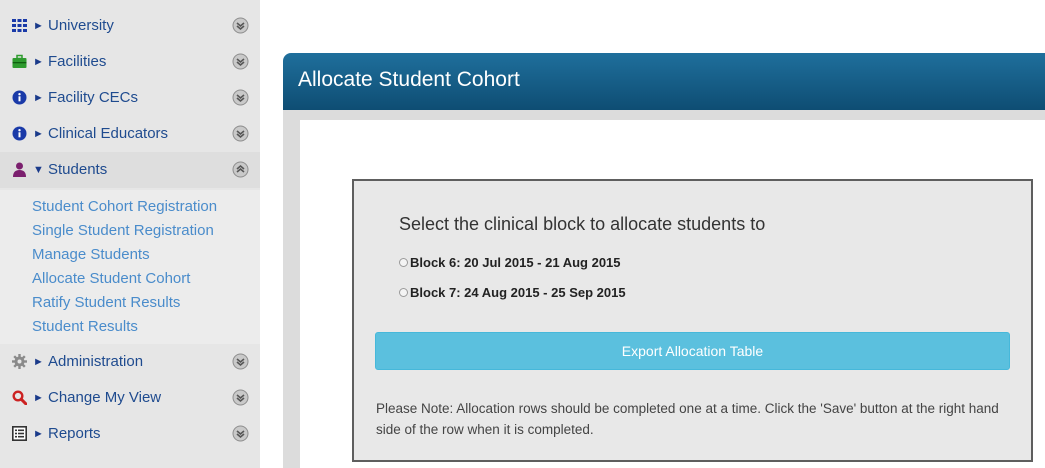  What do you see at coordinates (664, 81) in the screenshot?
I see `panel-header: Allocate Student Cohort` at bounding box center [664, 81].